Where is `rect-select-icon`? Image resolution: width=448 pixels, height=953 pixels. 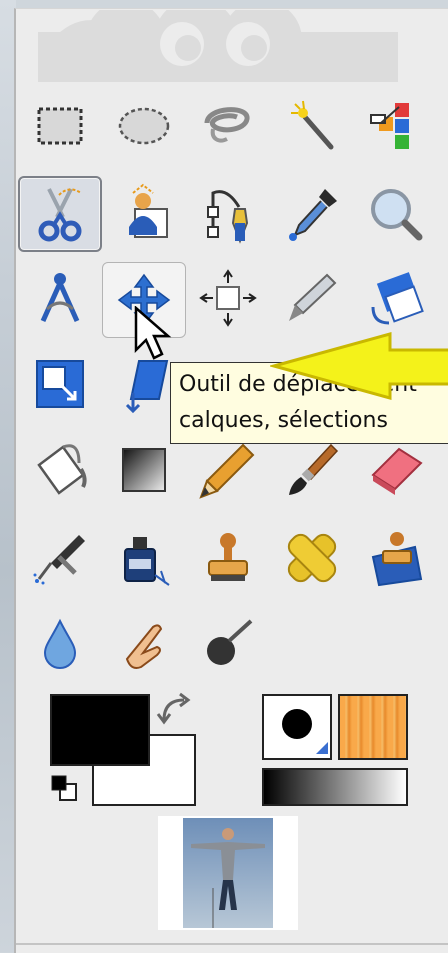
rect-select-icon is located at coordinates (60, 126).